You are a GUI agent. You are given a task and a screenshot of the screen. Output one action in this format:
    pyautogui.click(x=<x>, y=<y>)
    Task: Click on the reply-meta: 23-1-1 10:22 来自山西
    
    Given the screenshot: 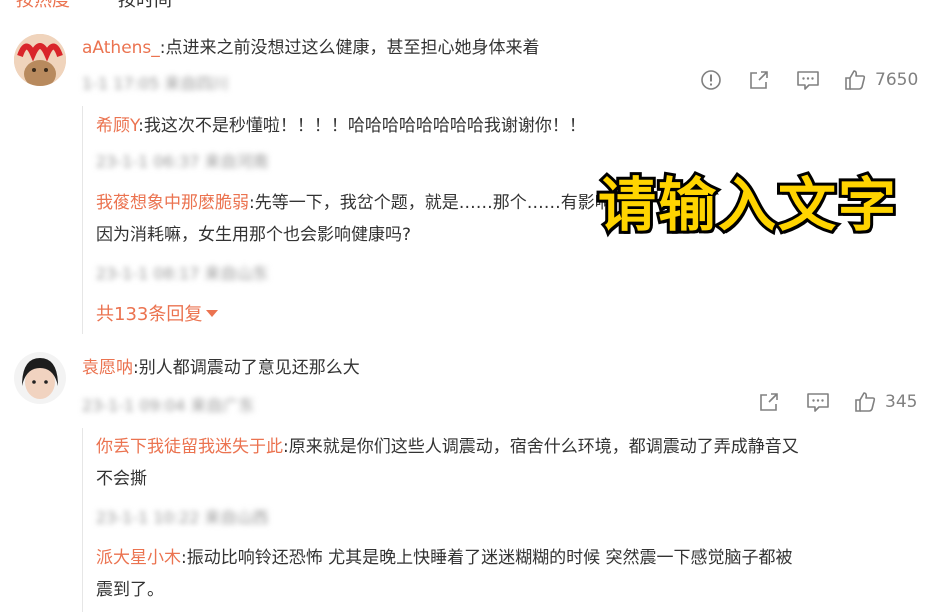 What is the action you would take?
    pyautogui.click(x=182, y=517)
    